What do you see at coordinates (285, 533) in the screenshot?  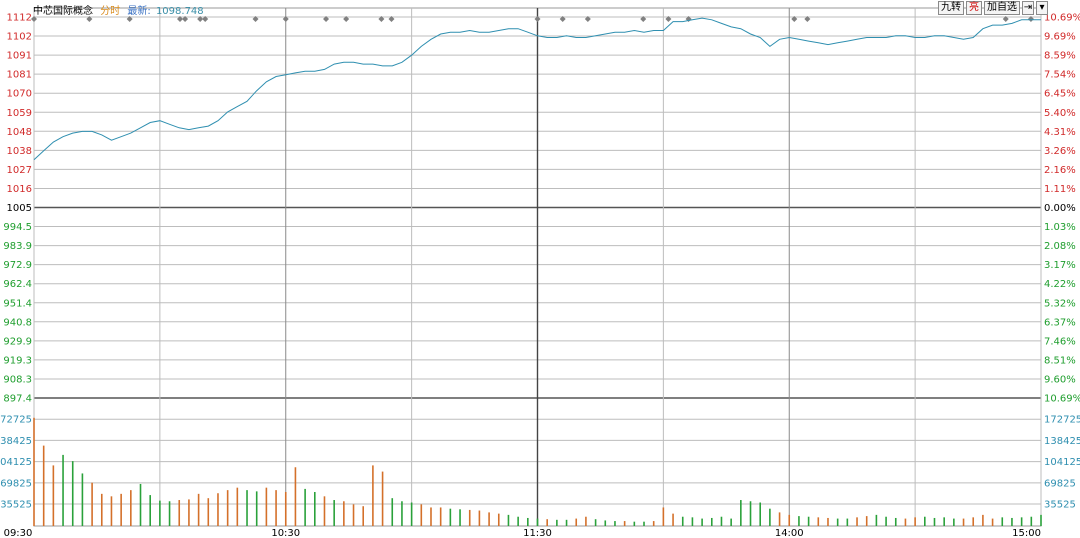 I see `time-tick-label: 10:30` at bounding box center [285, 533].